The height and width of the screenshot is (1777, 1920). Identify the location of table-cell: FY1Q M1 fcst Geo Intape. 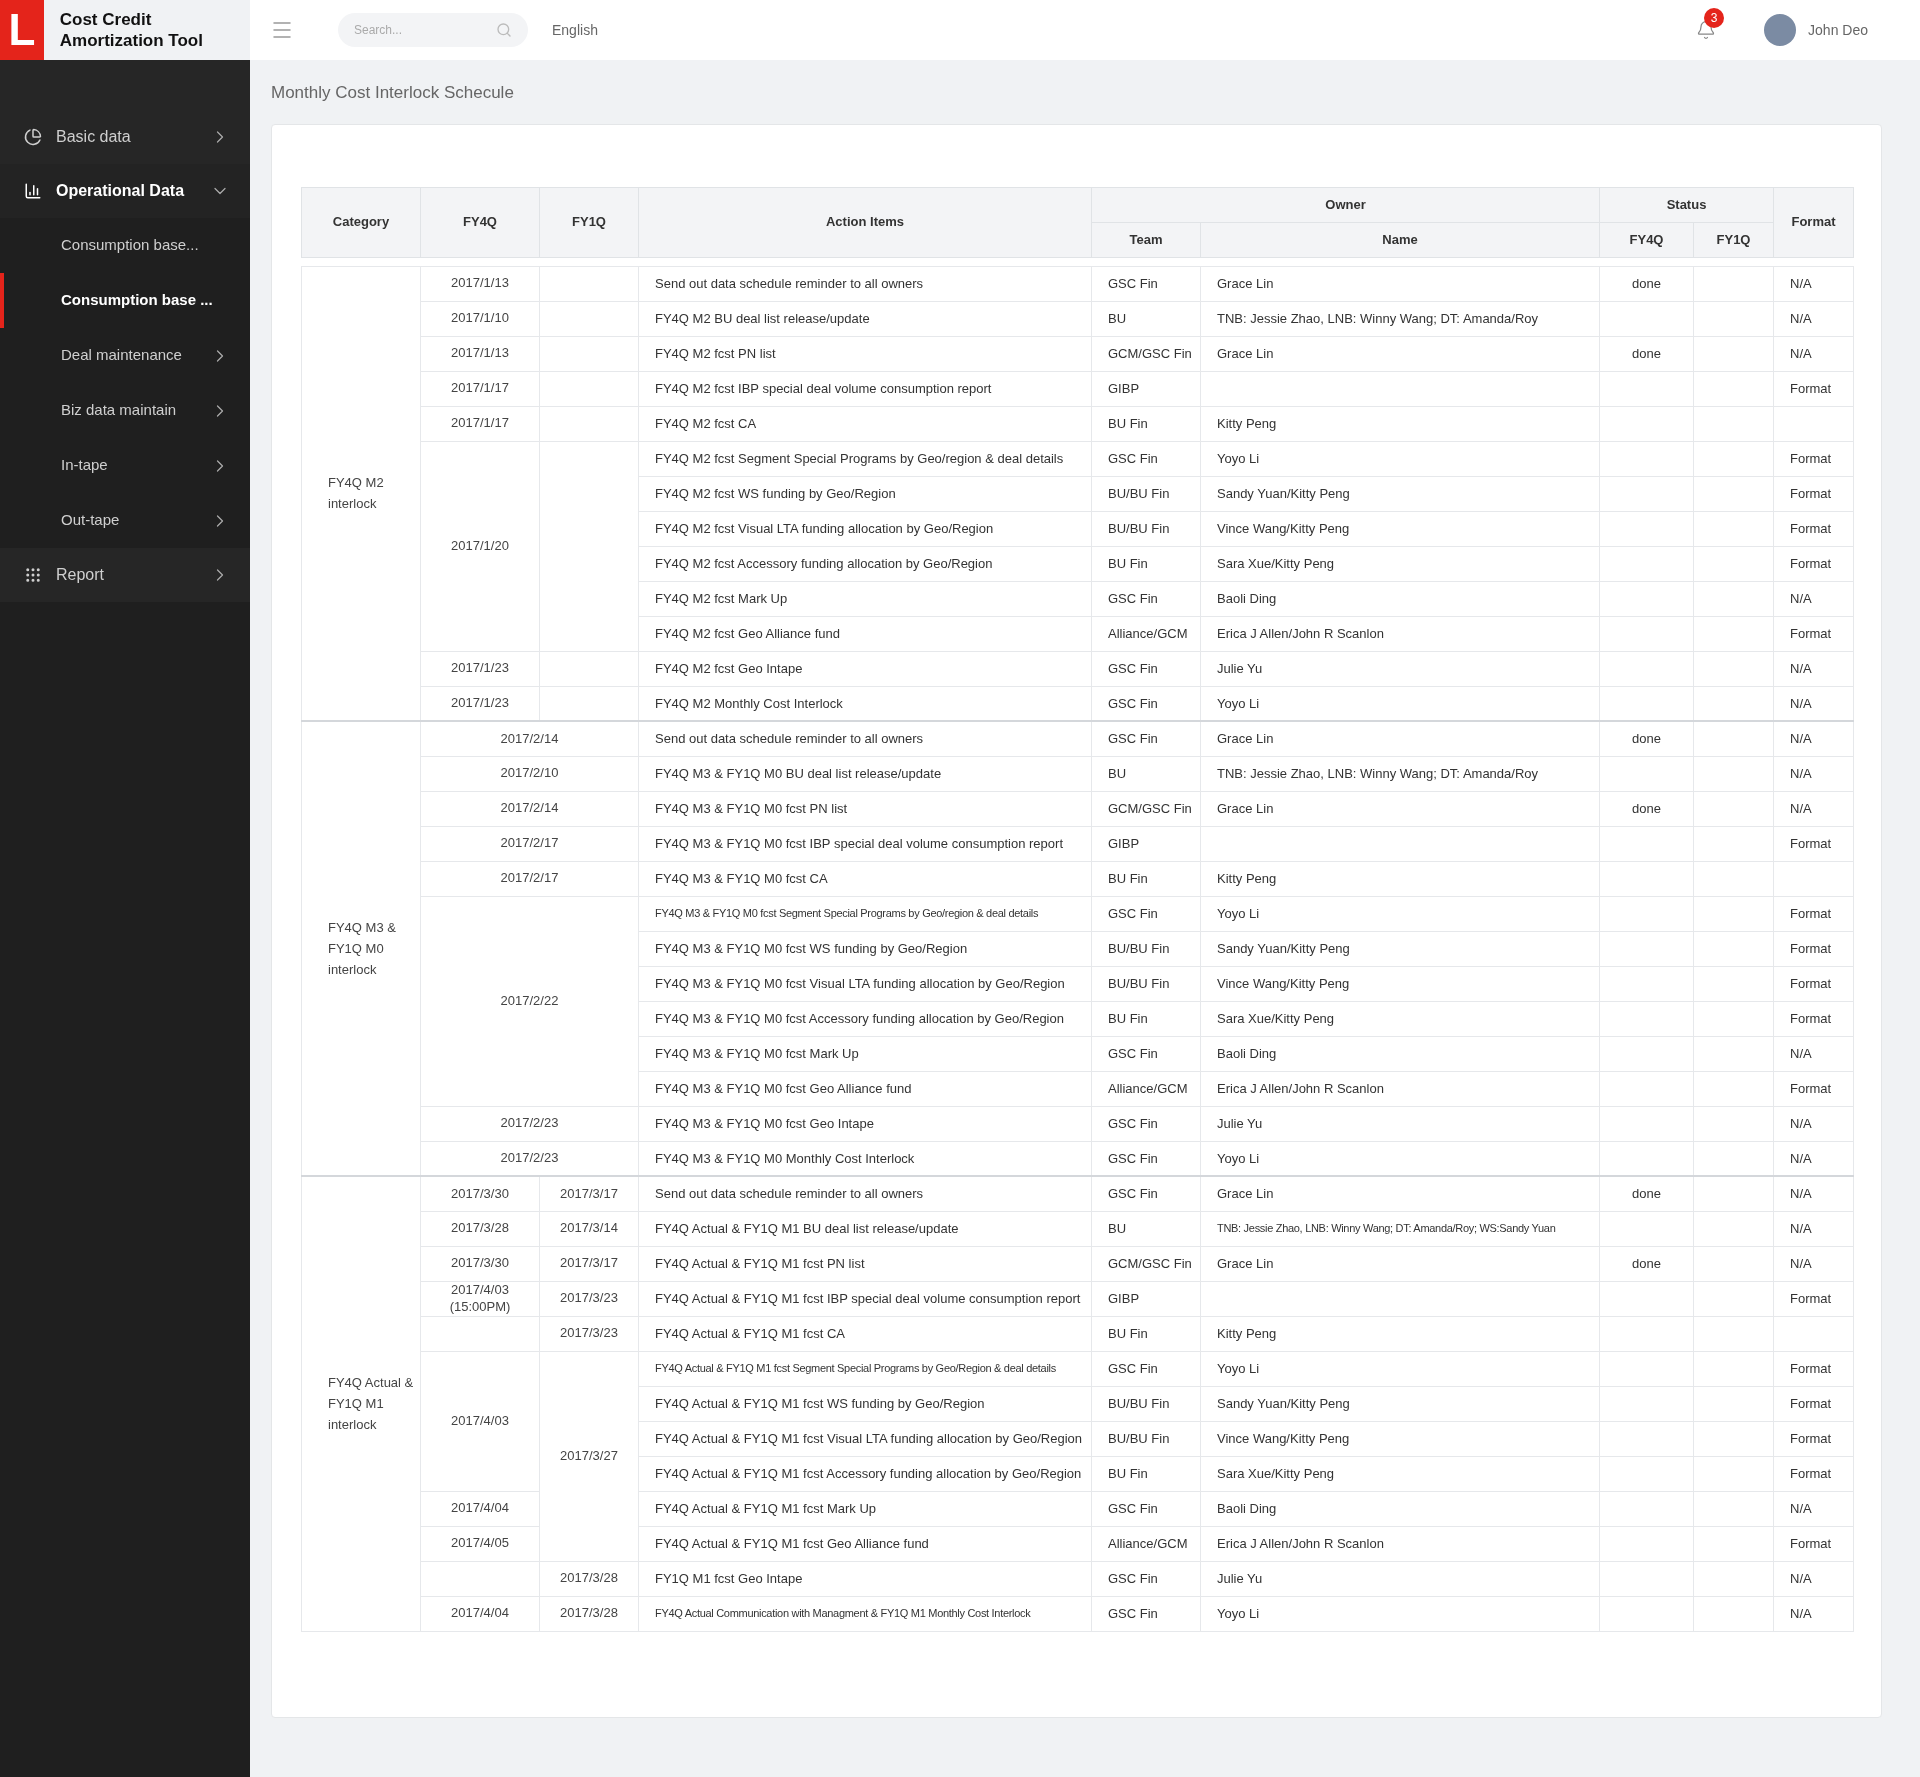
(865, 1578).